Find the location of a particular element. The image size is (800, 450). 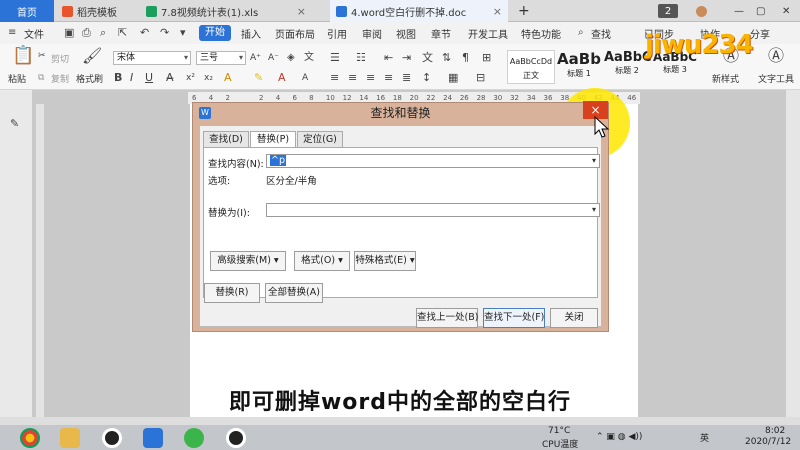

tab-goto: 定位(G) is located at coordinates (320, 139).